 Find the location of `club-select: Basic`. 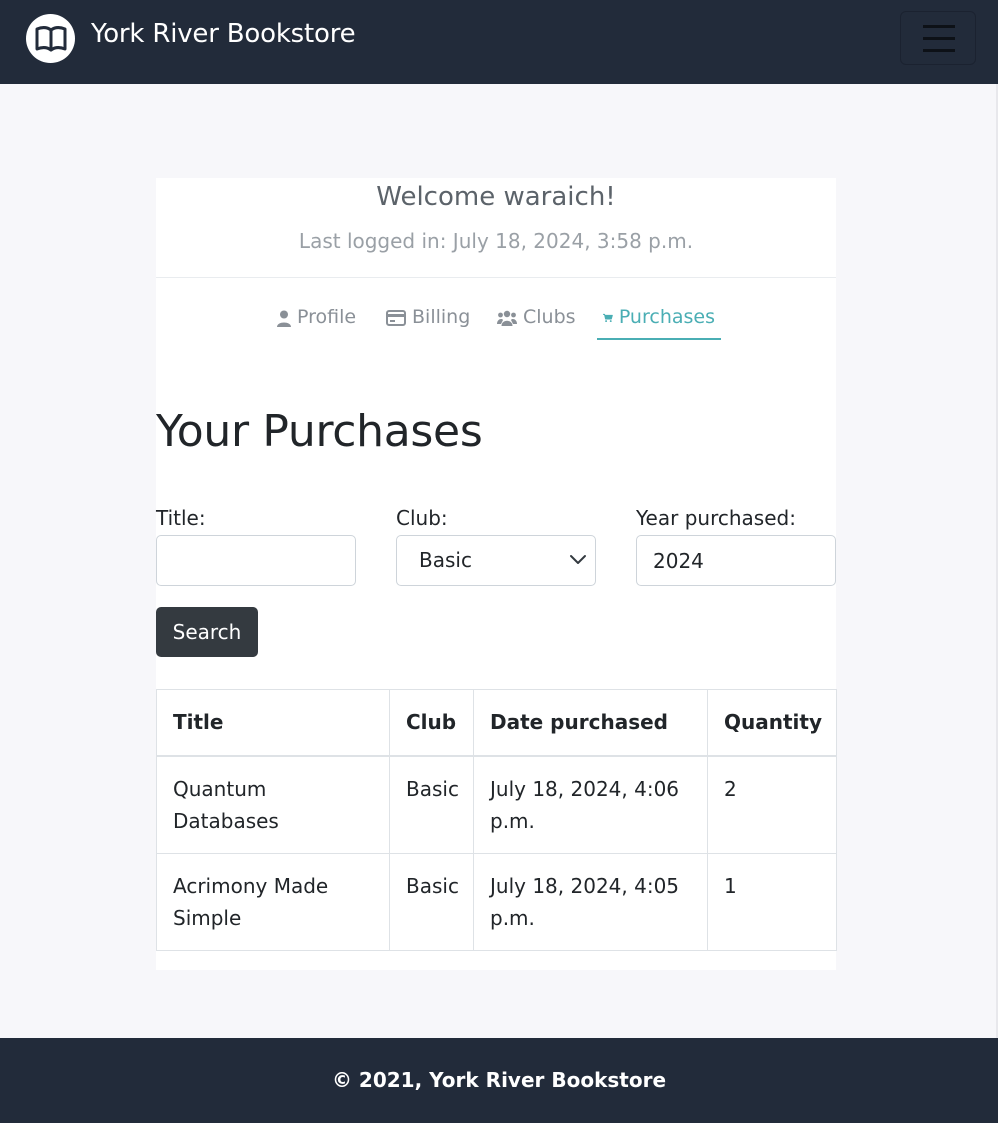

club-select: Basic is located at coordinates (496, 560).